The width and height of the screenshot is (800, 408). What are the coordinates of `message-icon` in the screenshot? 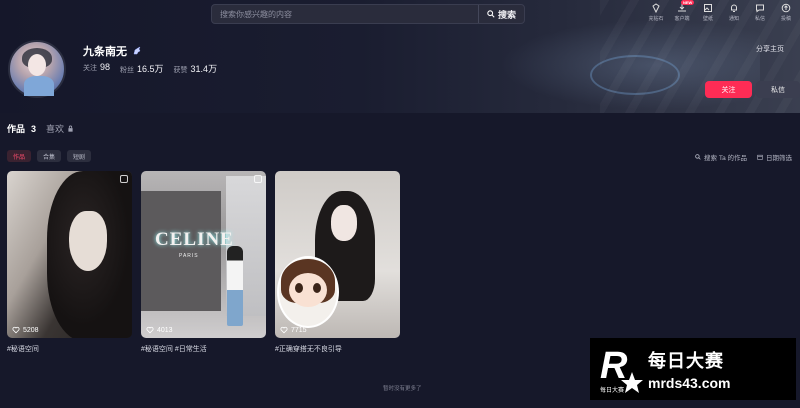 It's located at (760, 8).